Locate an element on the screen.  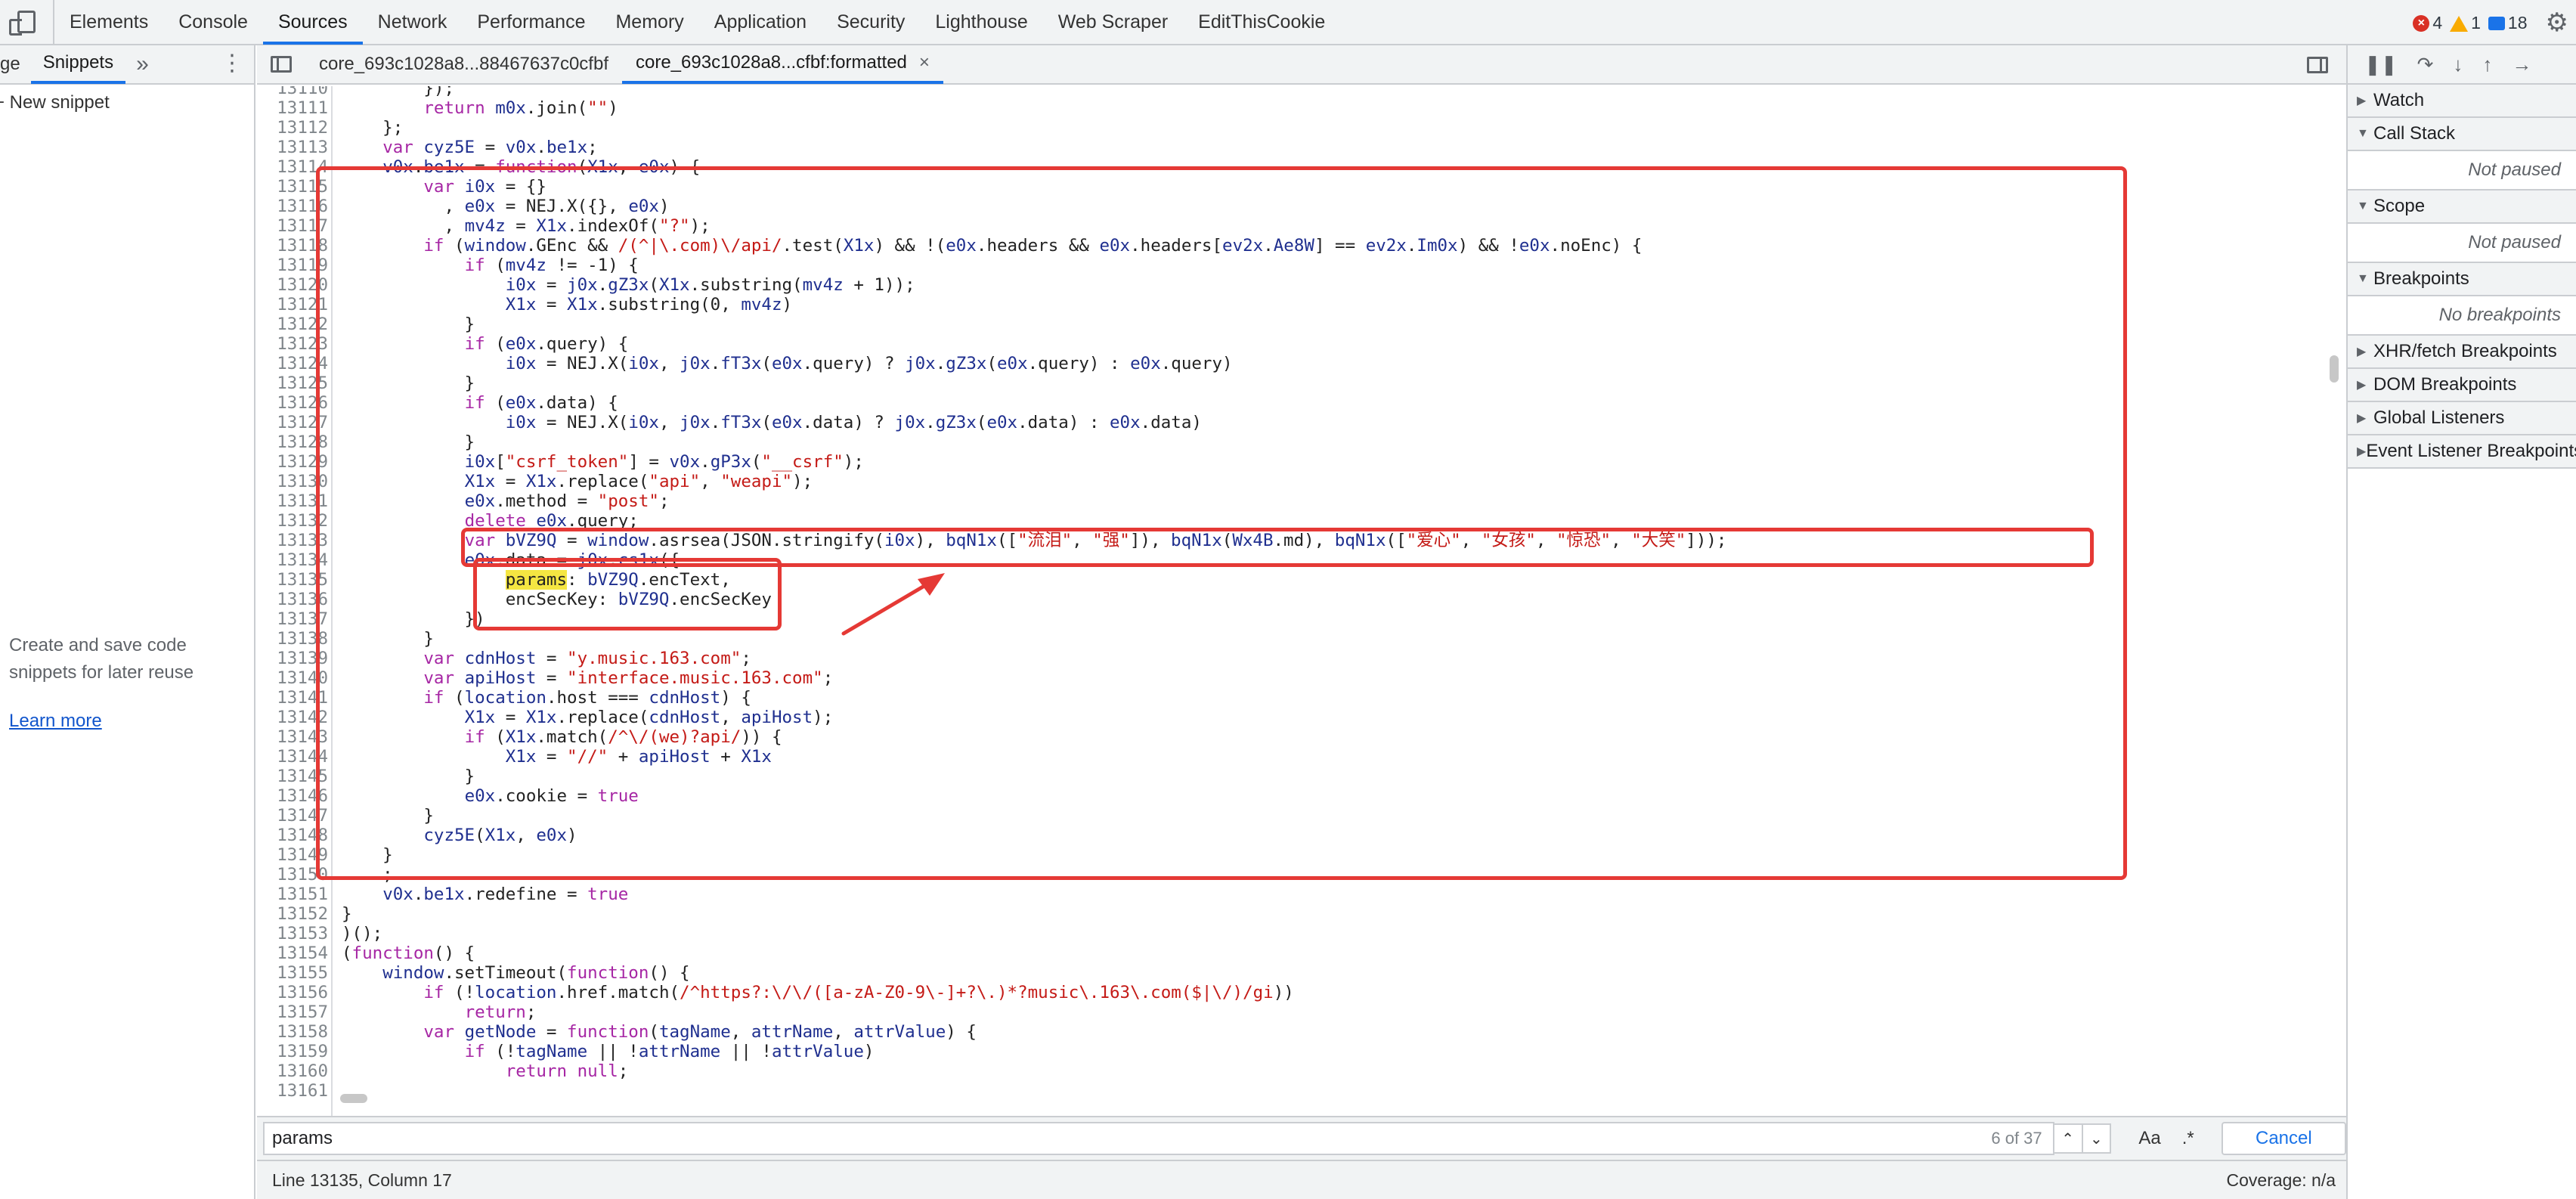
match-case-toggle: Aa is located at coordinates (2149, 1138).